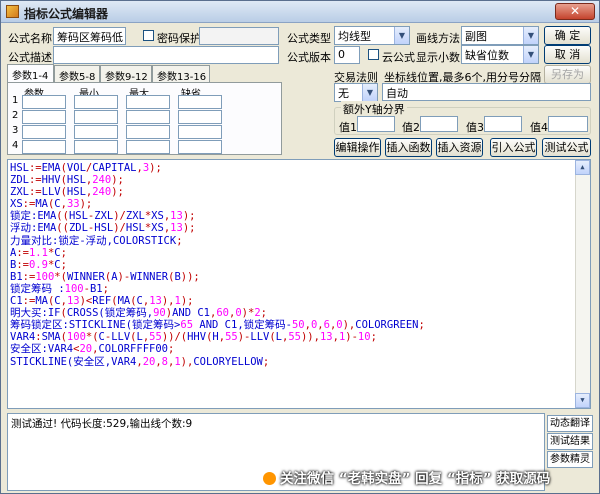  What do you see at coordinates (408, 147) in the screenshot?
I see `insert-function-button: 插入函数` at bounding box center [408, 147].